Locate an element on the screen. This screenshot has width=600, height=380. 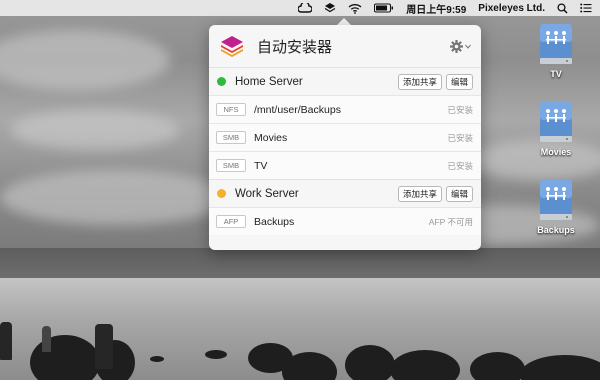
gear-icon is located at coordinates (456, 46).